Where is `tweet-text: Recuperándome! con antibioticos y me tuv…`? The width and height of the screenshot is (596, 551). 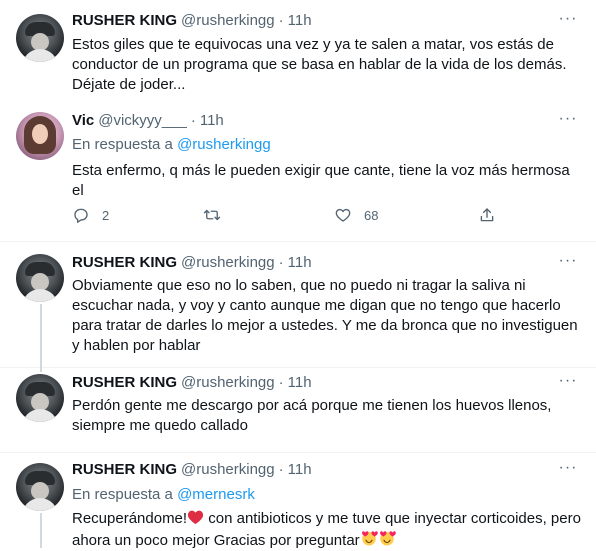 tweet-text: Recuperándome! con antibioticos y me tuv… is located at coordinates (327, 530).